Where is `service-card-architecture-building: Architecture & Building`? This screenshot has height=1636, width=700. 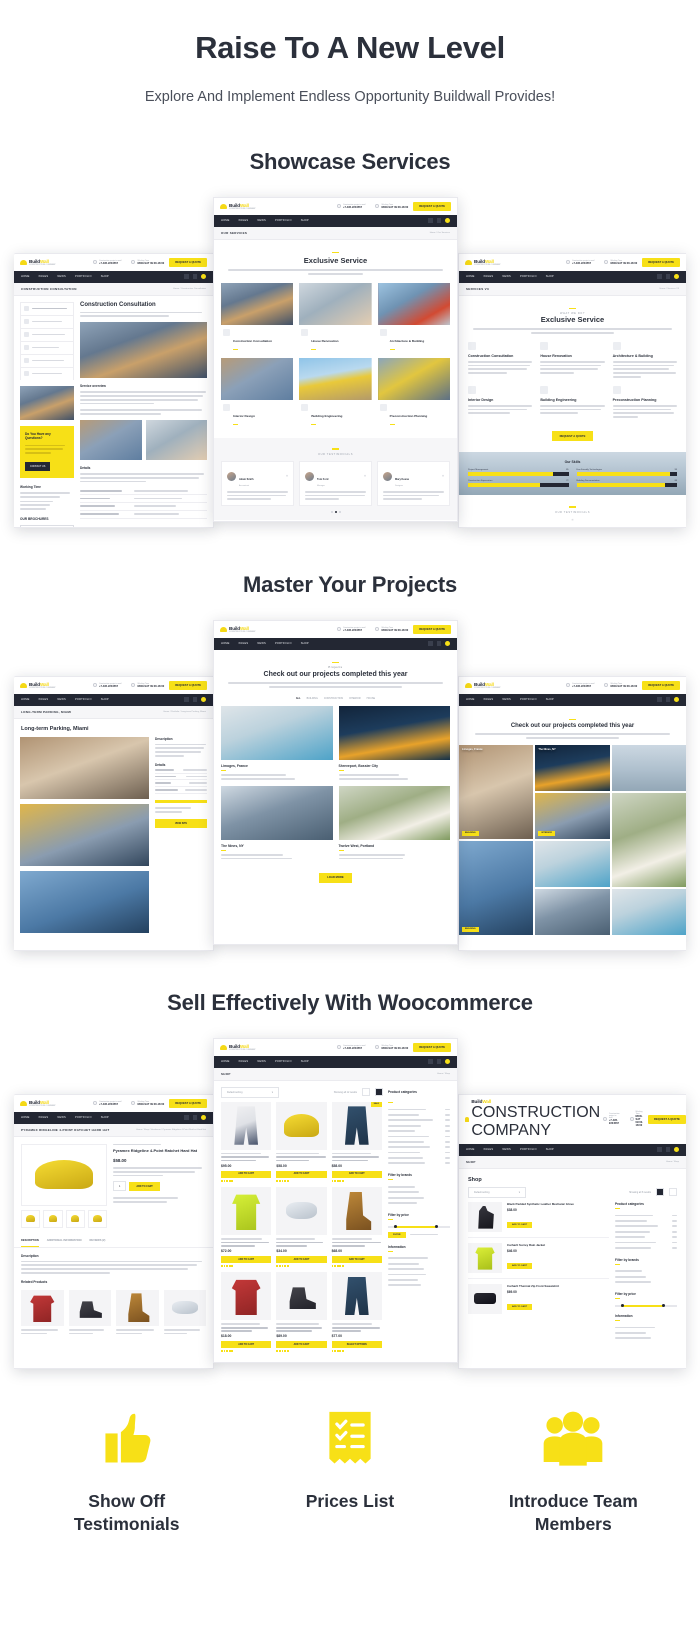
service-card-architecture-building: Architecture & Building is located at coordinates (413, 317).